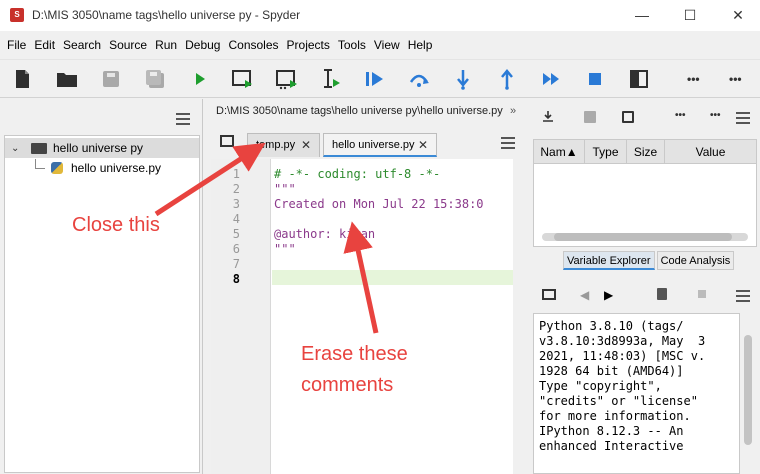 This screenshot has height=474, width=760. What do you see at coordinates (606, 151) in the screenshot?
I see `column-header-type: Type` at bounding box center [606, 151].